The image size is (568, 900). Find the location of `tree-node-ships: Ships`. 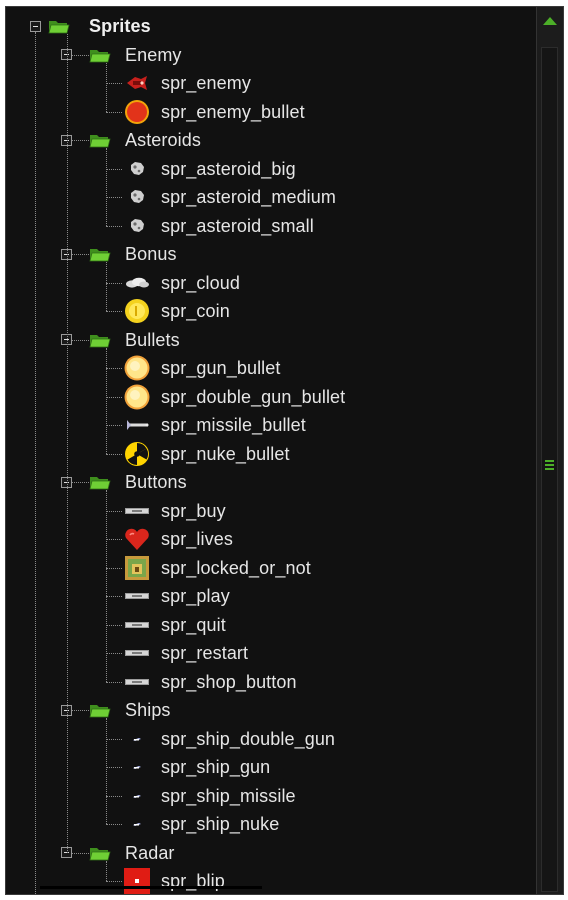

tree-node-ships: Ships is located at coordinates (148, 710).